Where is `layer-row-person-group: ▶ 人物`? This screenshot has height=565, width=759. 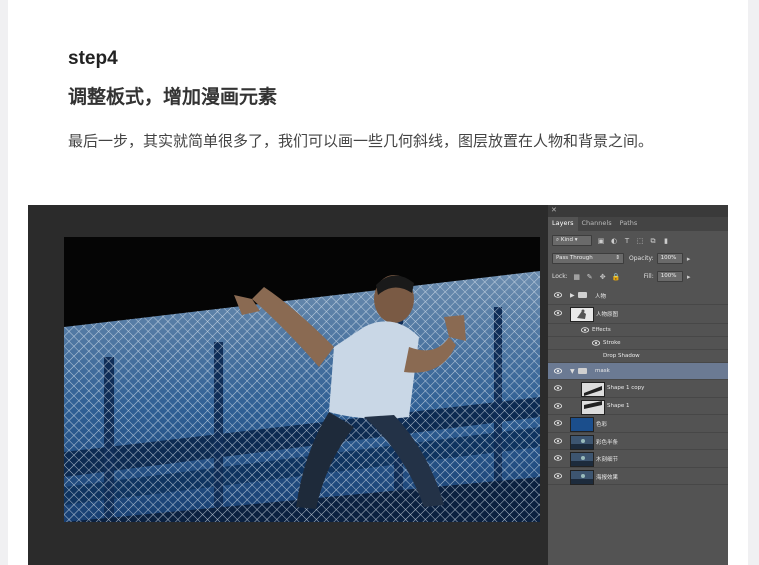
layer-row-person-group: ▶ 人物 is located at coordinates (638, 296).